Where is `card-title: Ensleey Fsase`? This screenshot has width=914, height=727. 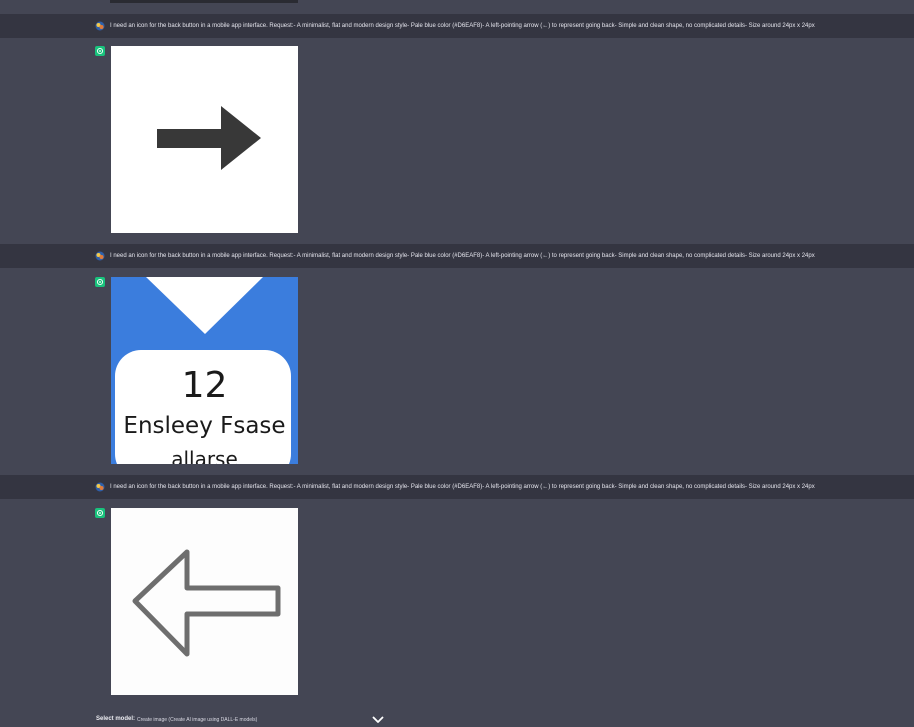
card-title: Ensleey Fsase is located at coordinates (204, 426).